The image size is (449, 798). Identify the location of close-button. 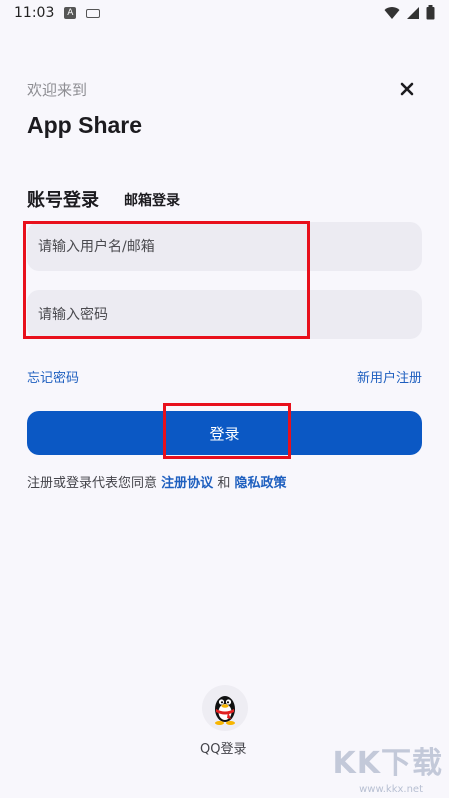
(407, 89).